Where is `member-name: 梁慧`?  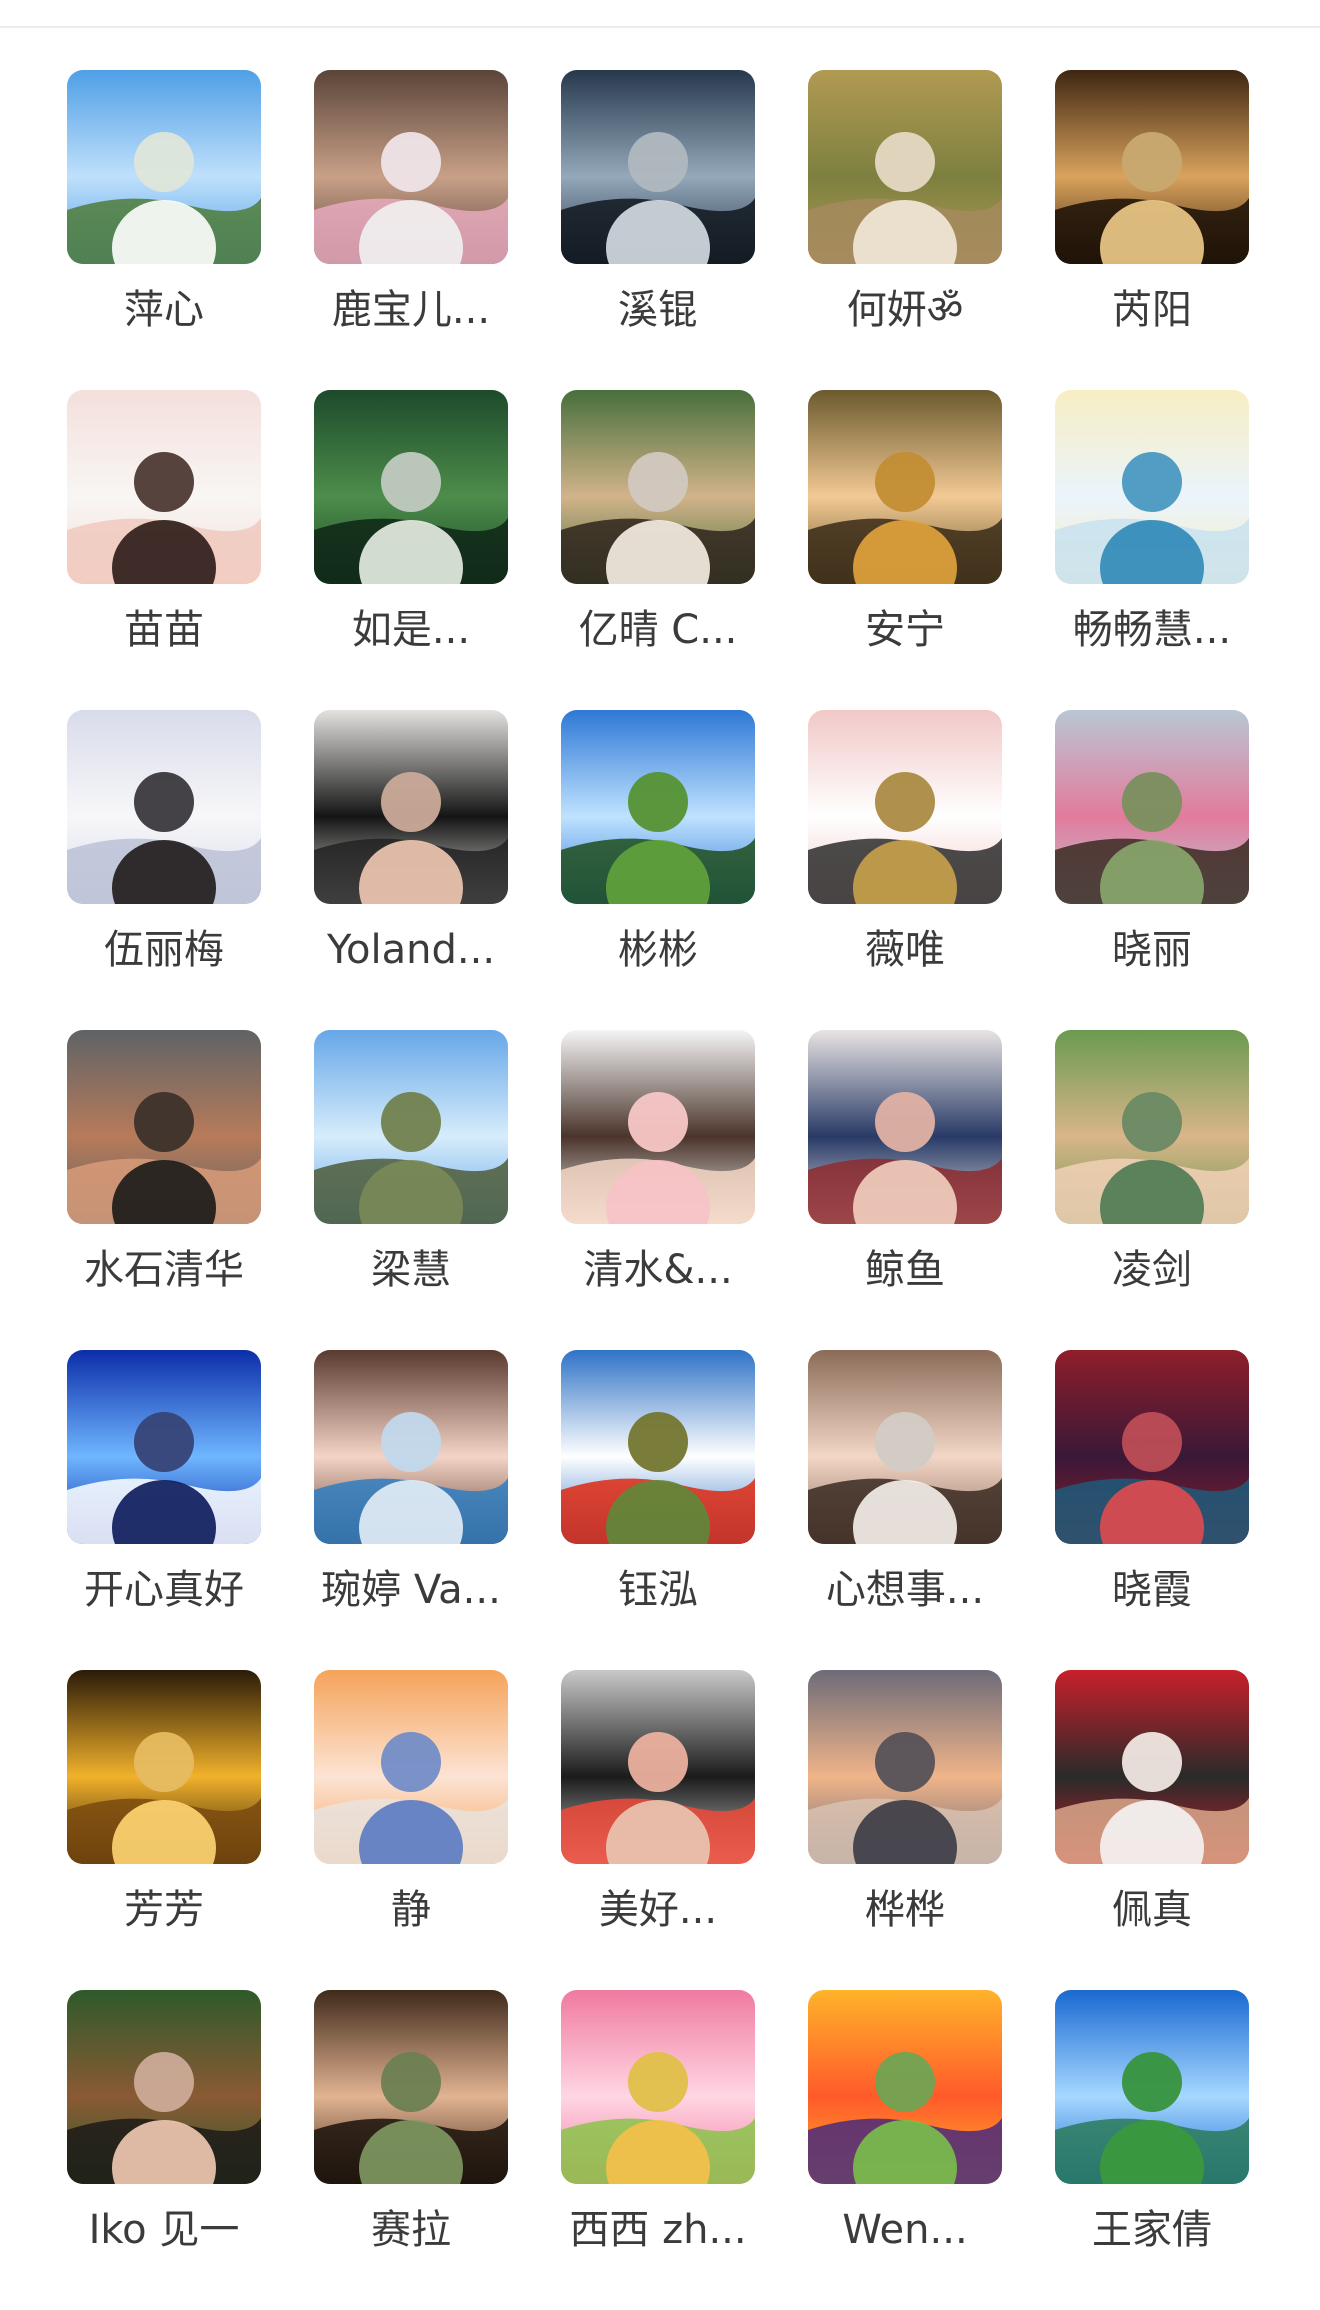 member-name: 梁慧 is located at coordinates (411, 1270).